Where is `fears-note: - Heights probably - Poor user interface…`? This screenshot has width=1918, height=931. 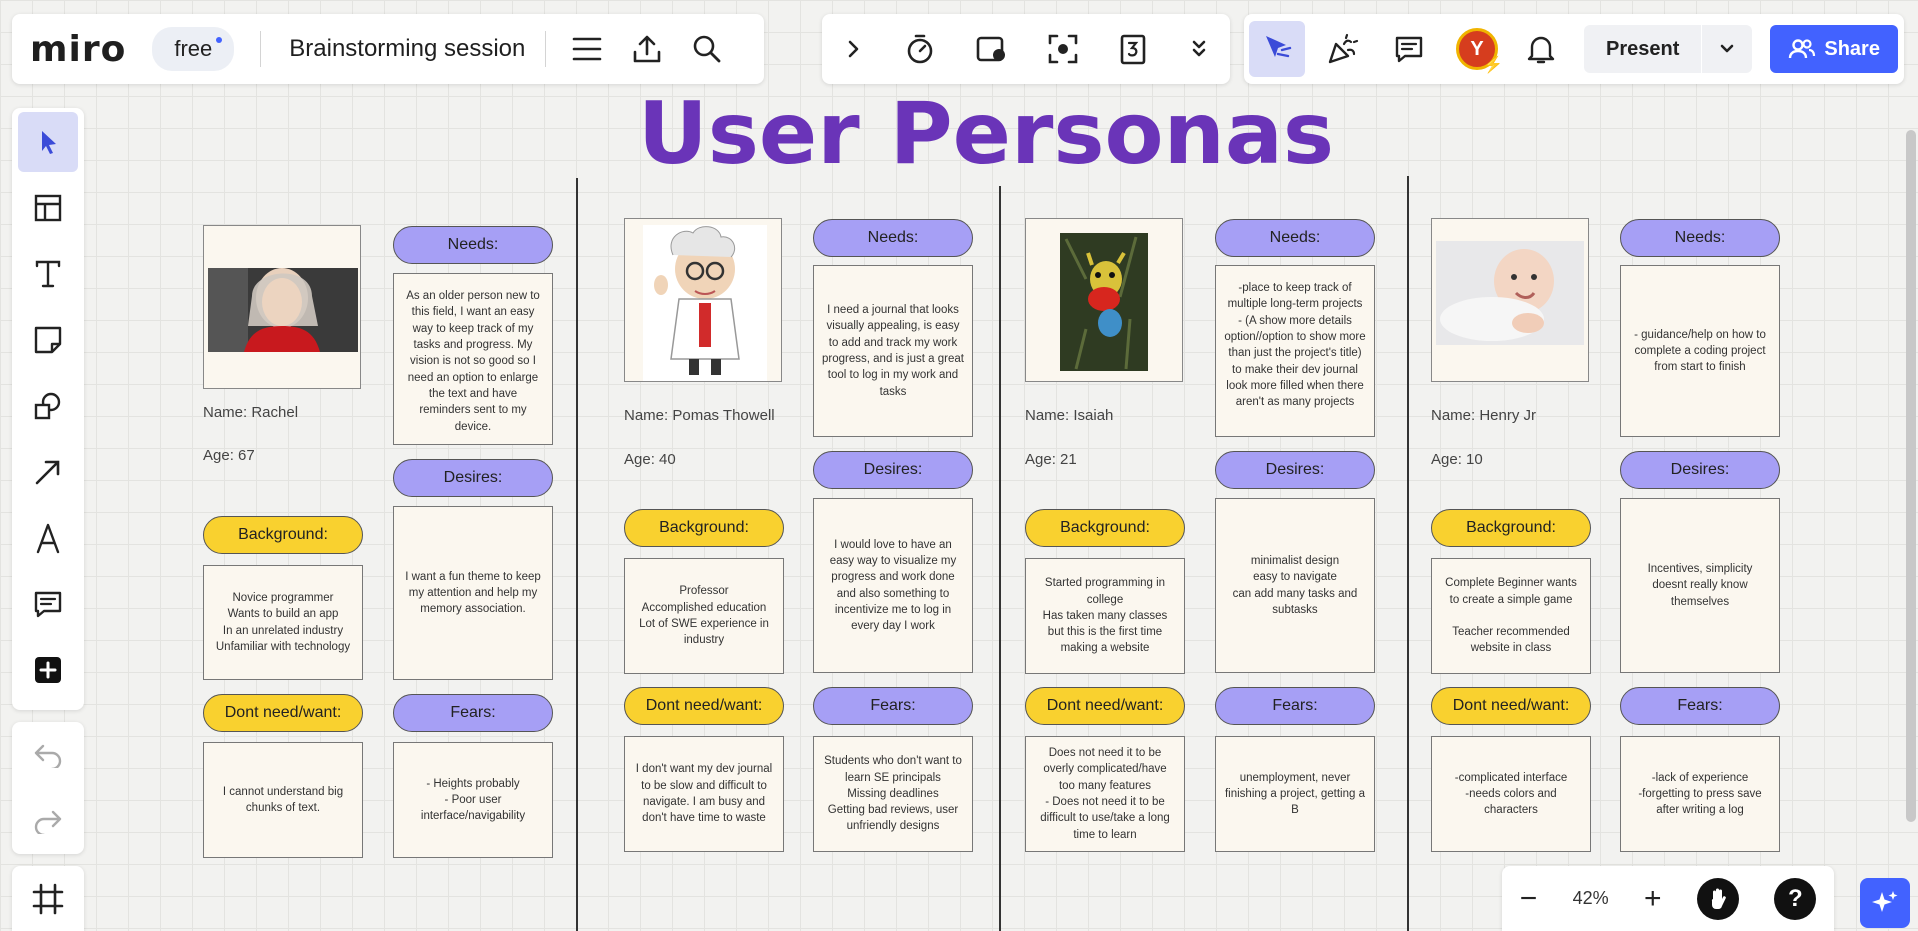
fears-note: - Heights probably - Poor user interface… is located at coordinates (473, 800).